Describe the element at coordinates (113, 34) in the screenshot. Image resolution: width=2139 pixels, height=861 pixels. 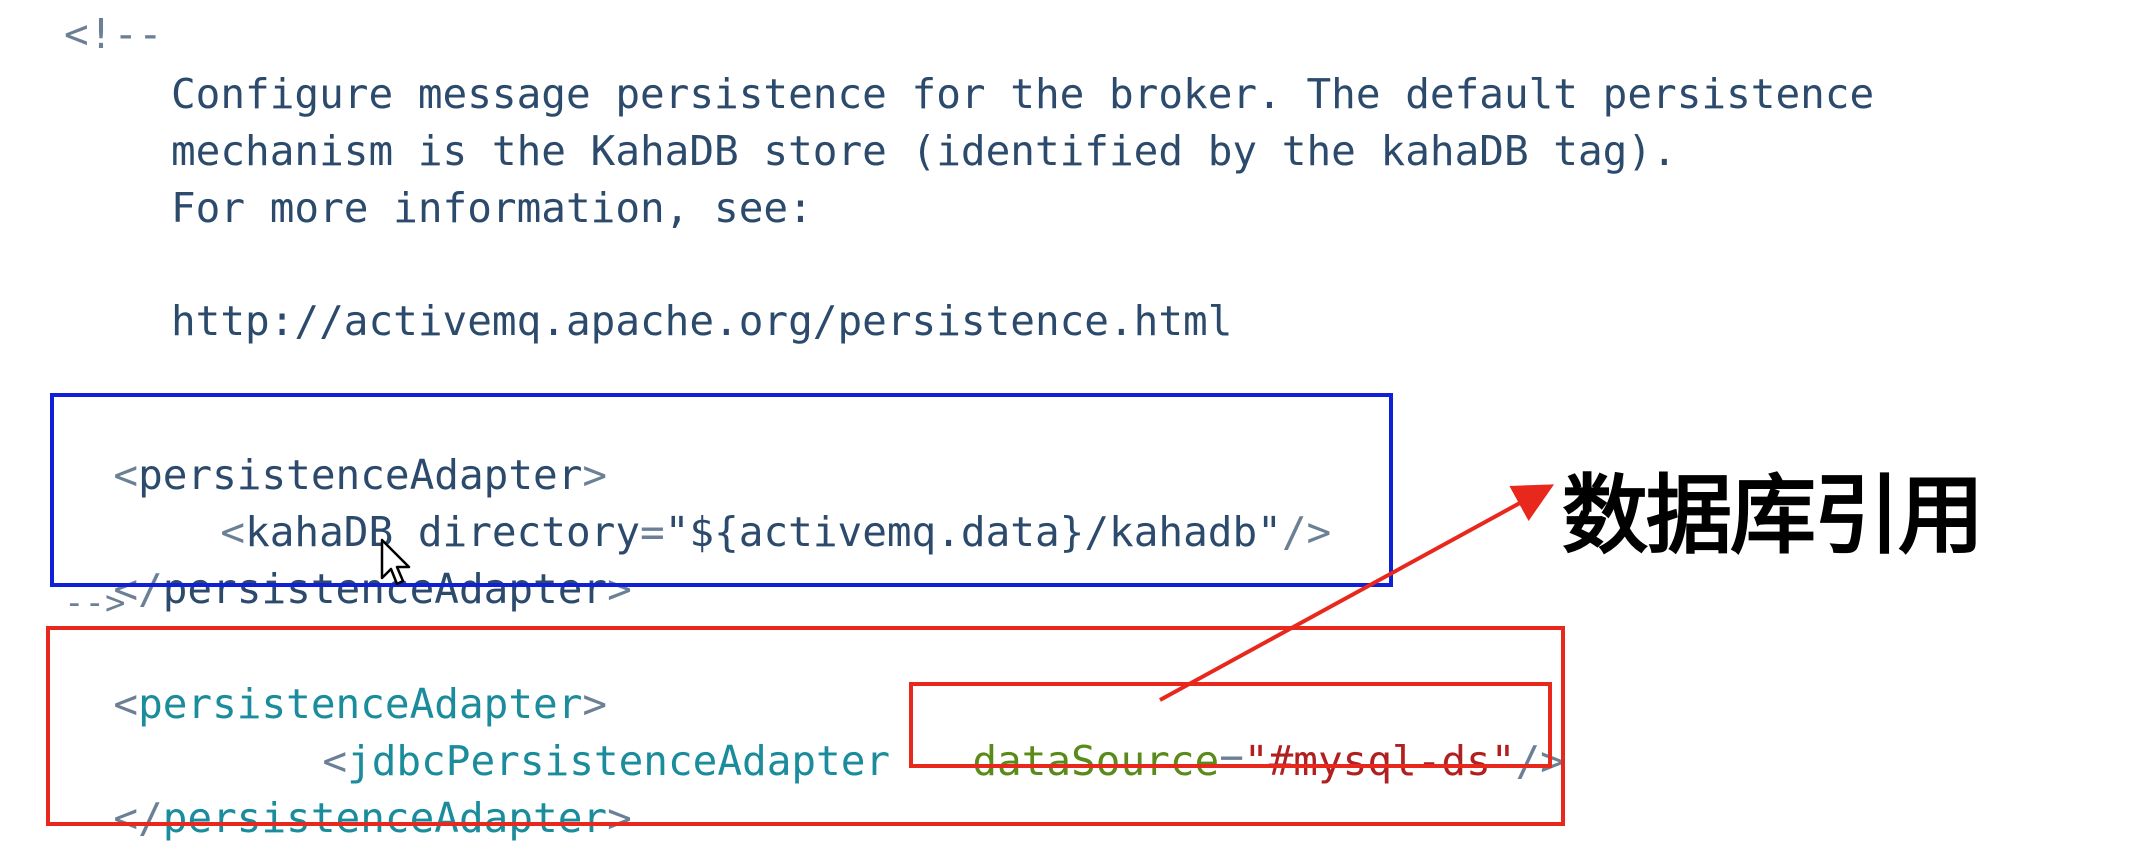
I see `comment-open: <!--` at that location.